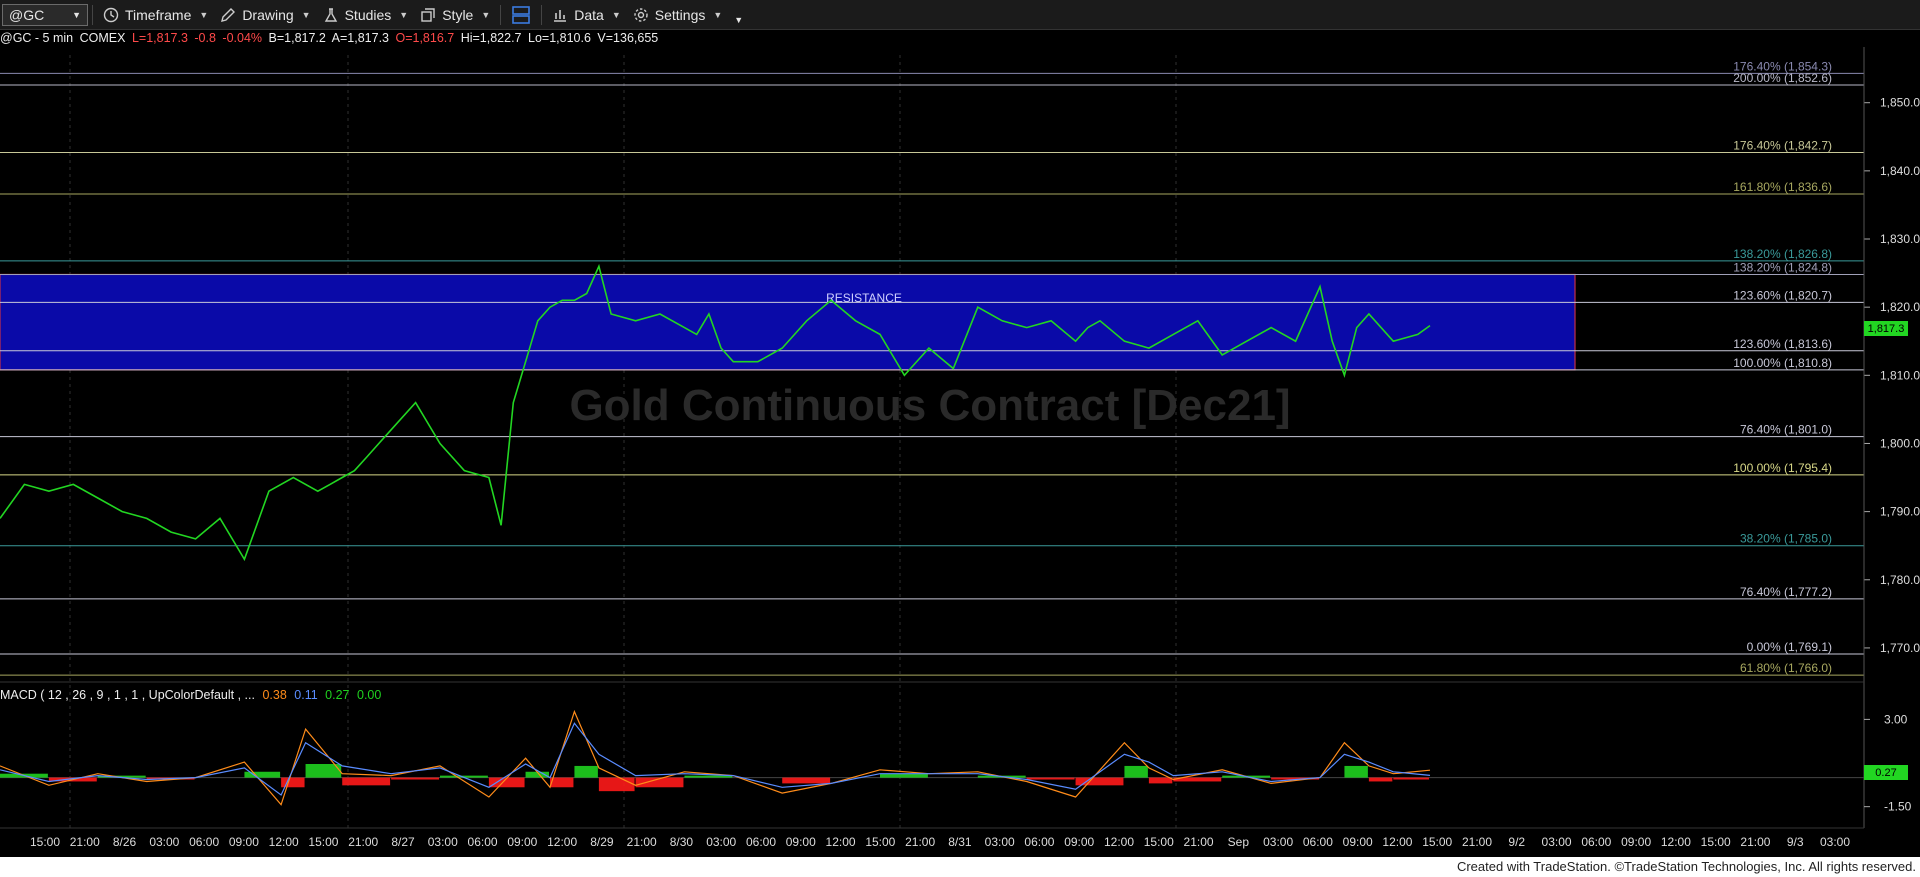 This screenshot has width=1920, height=877. What do you see at coordinates (102, 38) in the screenshot?
I see `exchange: COMEX` at bounding box center [102, 38].